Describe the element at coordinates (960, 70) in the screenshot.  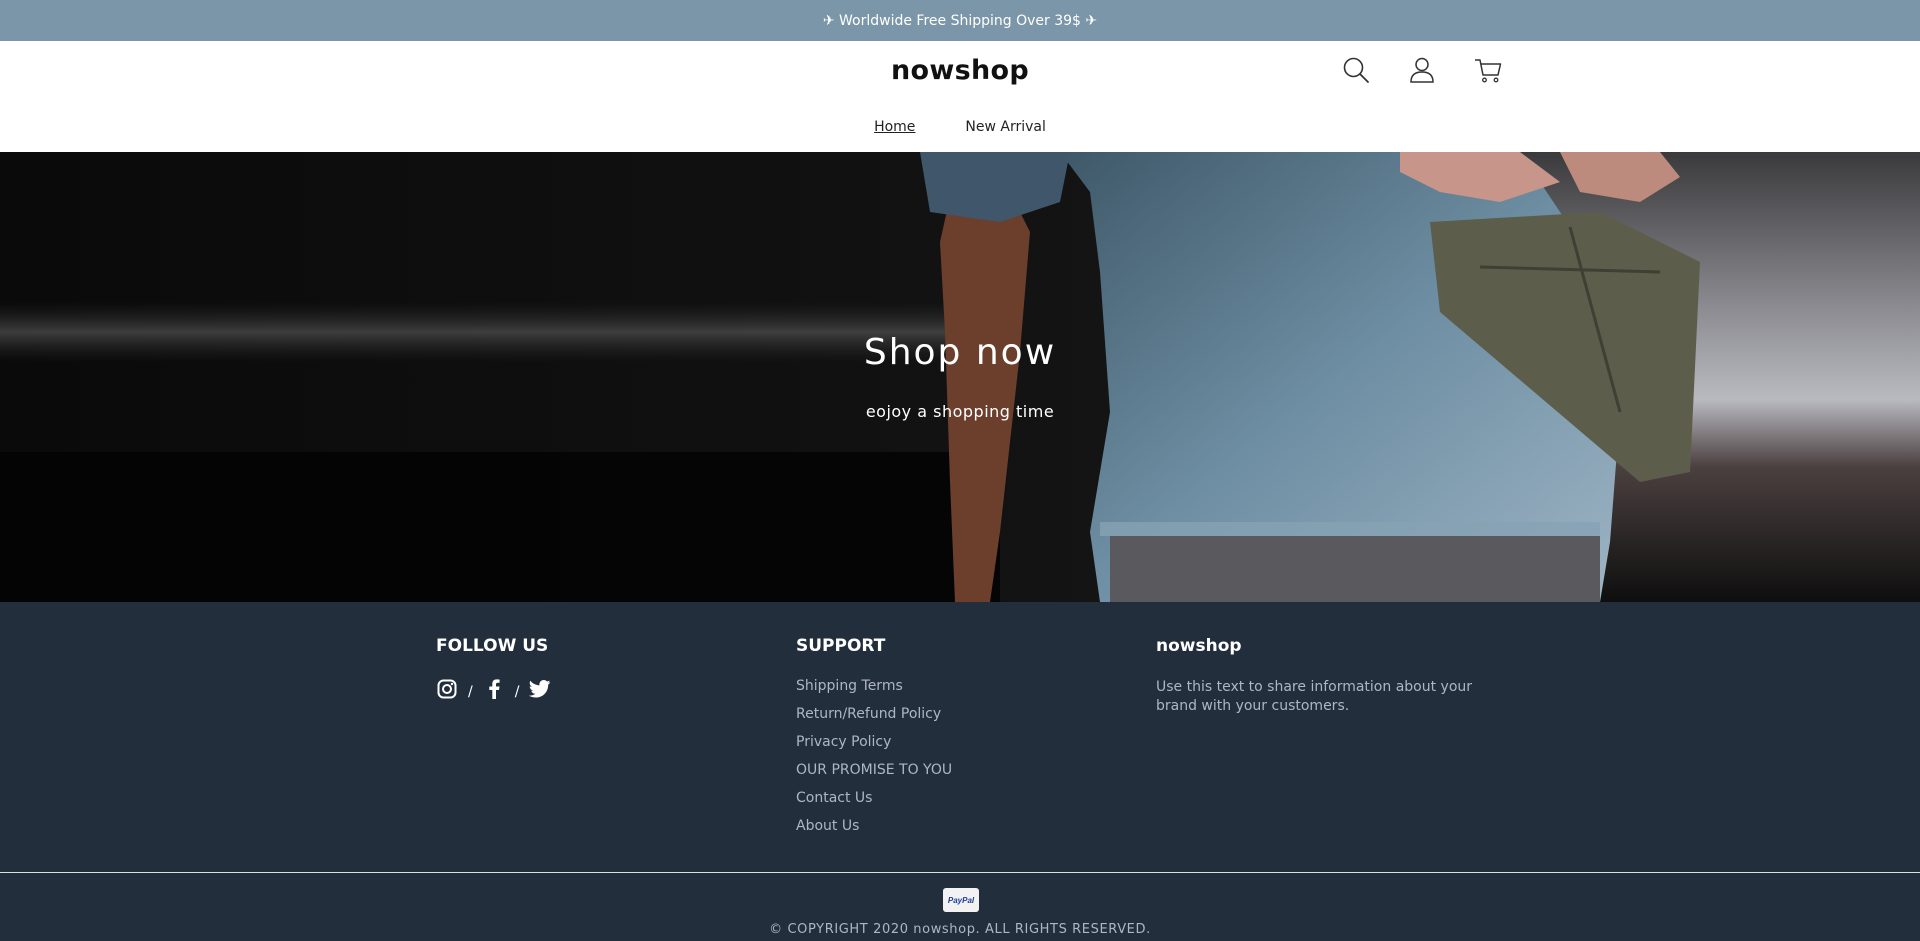
I see `site-logo: nowshop` at that location.